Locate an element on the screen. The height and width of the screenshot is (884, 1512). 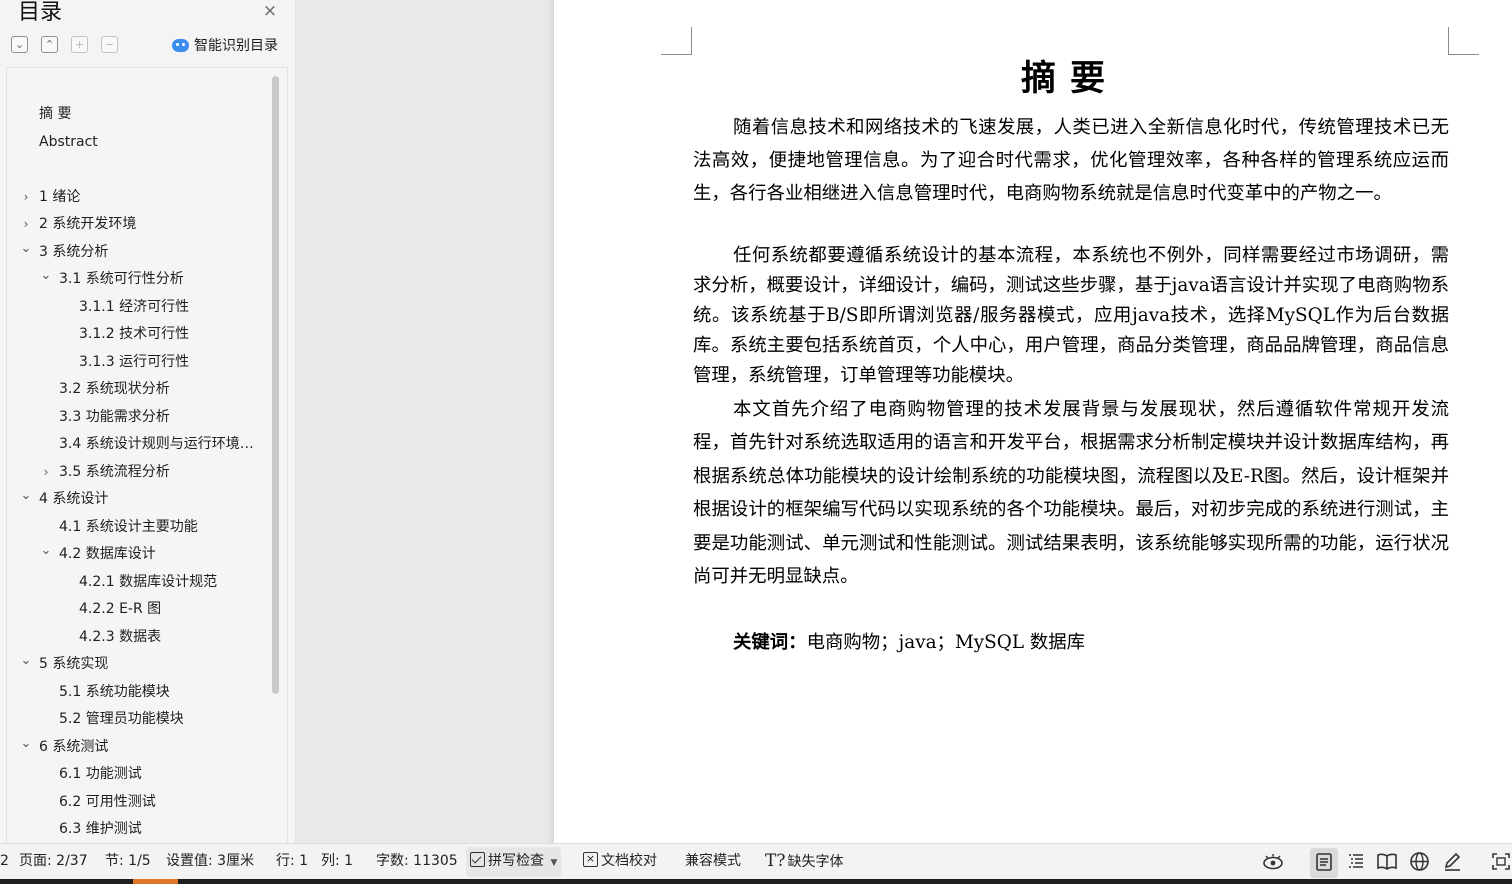
abstract-heading: 摘要 is located at coordinates (1069, 78).